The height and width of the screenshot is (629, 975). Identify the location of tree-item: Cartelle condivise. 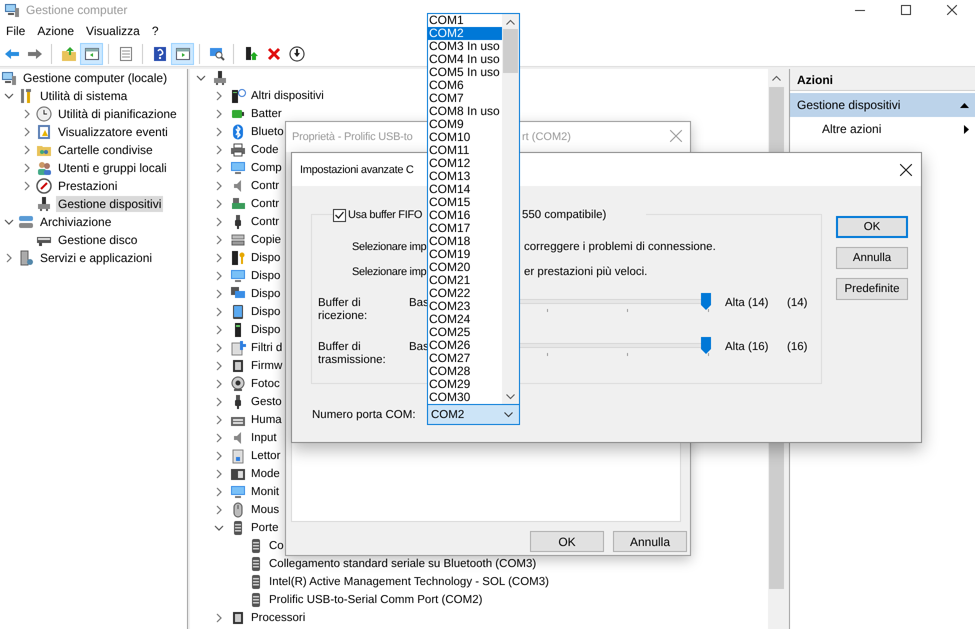
(105, 150).